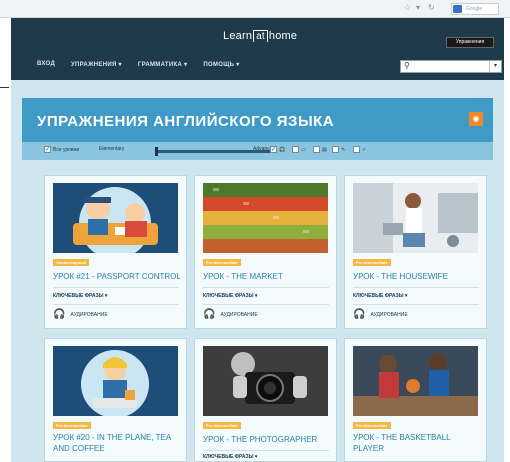 This screenshot has height=462, width=510. Describe the element at coordinates (163, 64) in the screenshot. I see `menu-item-grammar: ГРАММАТИКА ▾` at that location.